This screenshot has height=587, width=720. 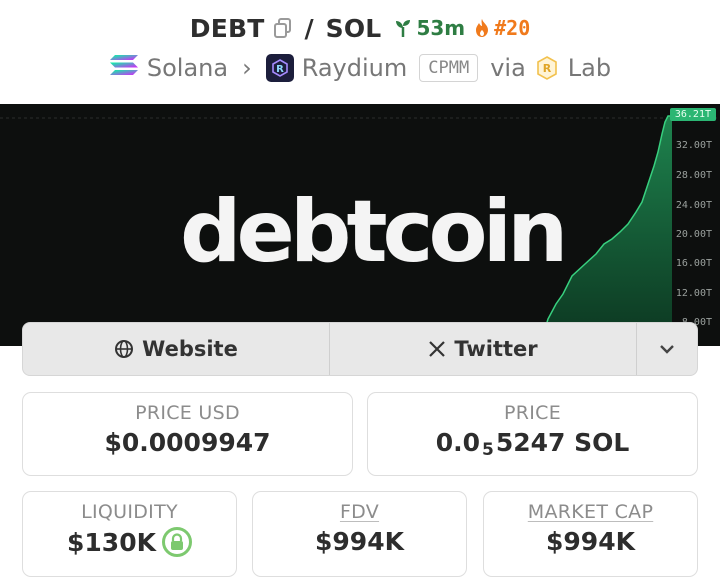 I want to click on pair-age-text: 53m, so click(x=441, y=28).